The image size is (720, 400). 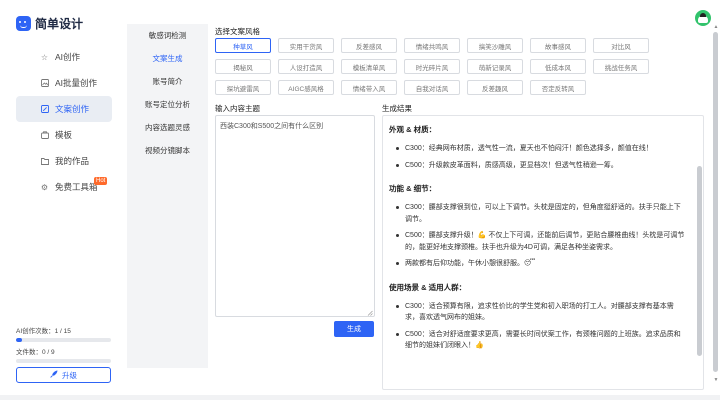 What do you see at coordinates (360, 397) in the screenshot?
I see `horizontal-scrollbar` at bounding box center [360, 397].